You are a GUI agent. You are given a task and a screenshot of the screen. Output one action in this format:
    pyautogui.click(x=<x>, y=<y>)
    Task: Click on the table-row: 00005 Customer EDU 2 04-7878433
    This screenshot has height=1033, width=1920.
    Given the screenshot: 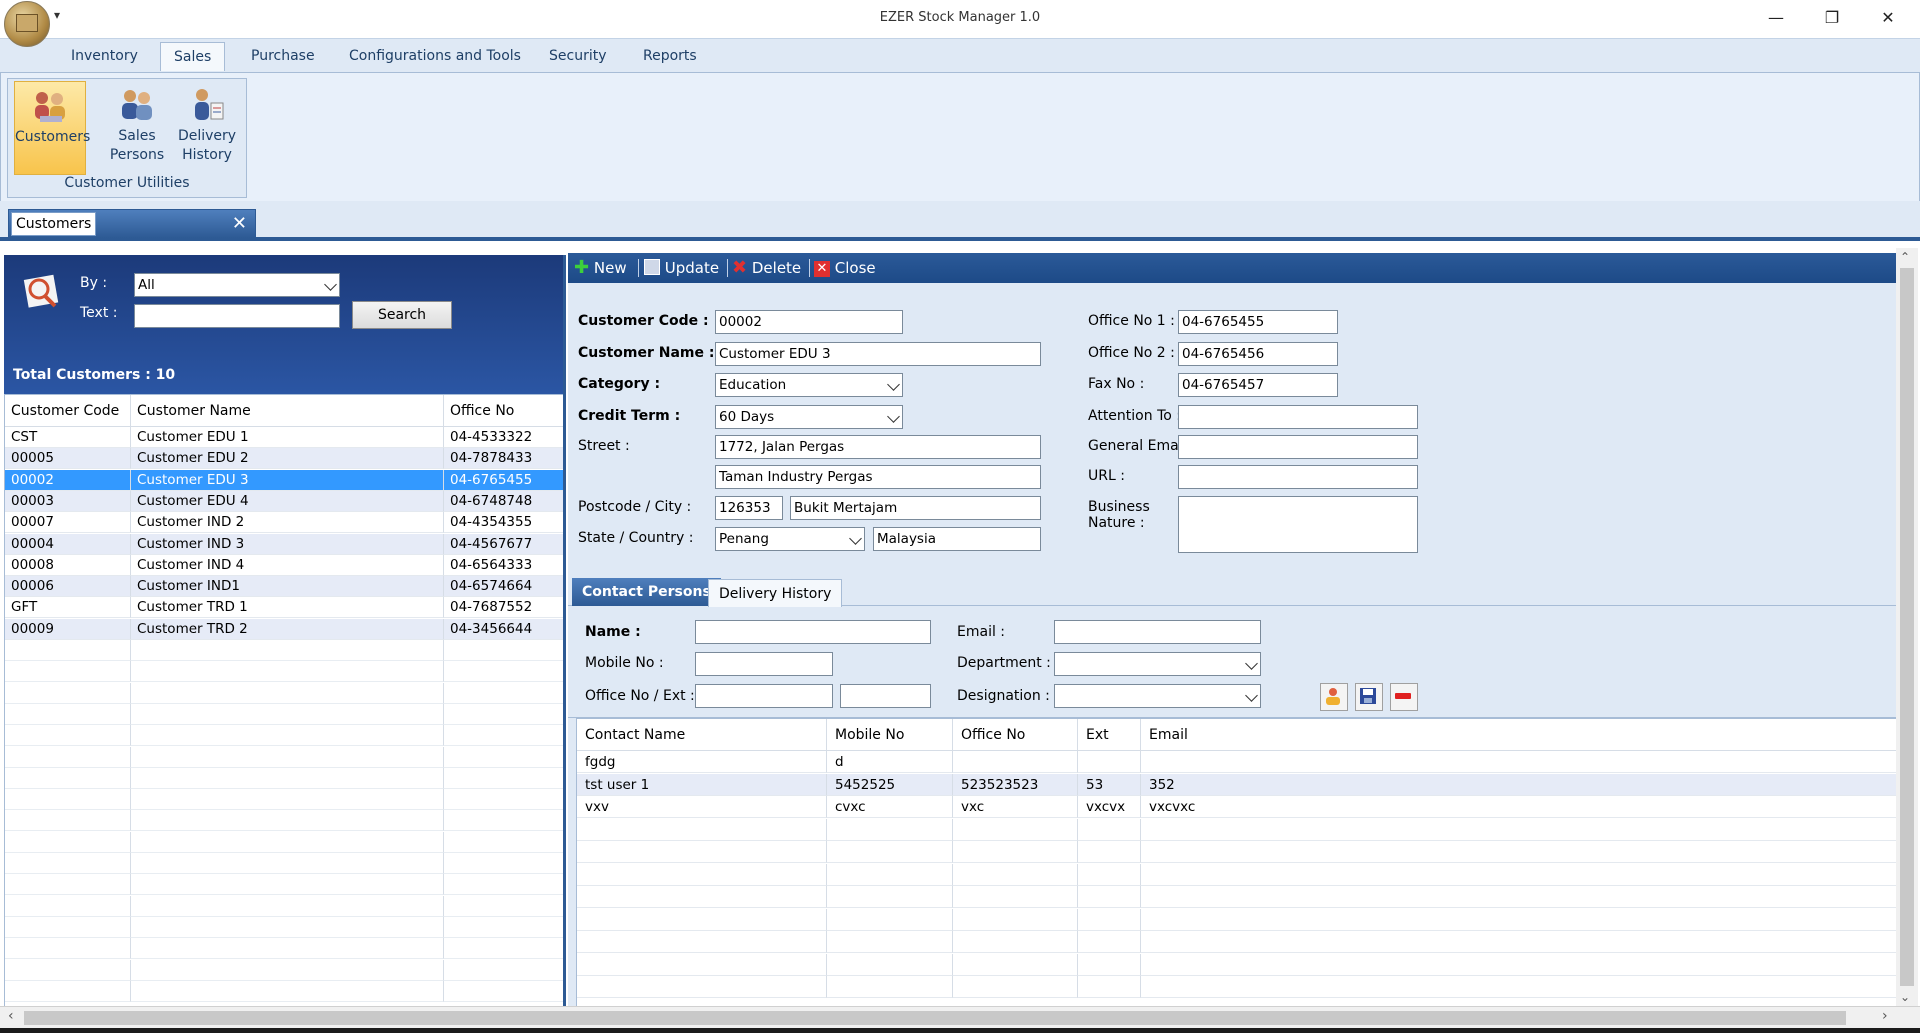 What is the action you would take?
    pyautogui.click(x=284, y=459)
    